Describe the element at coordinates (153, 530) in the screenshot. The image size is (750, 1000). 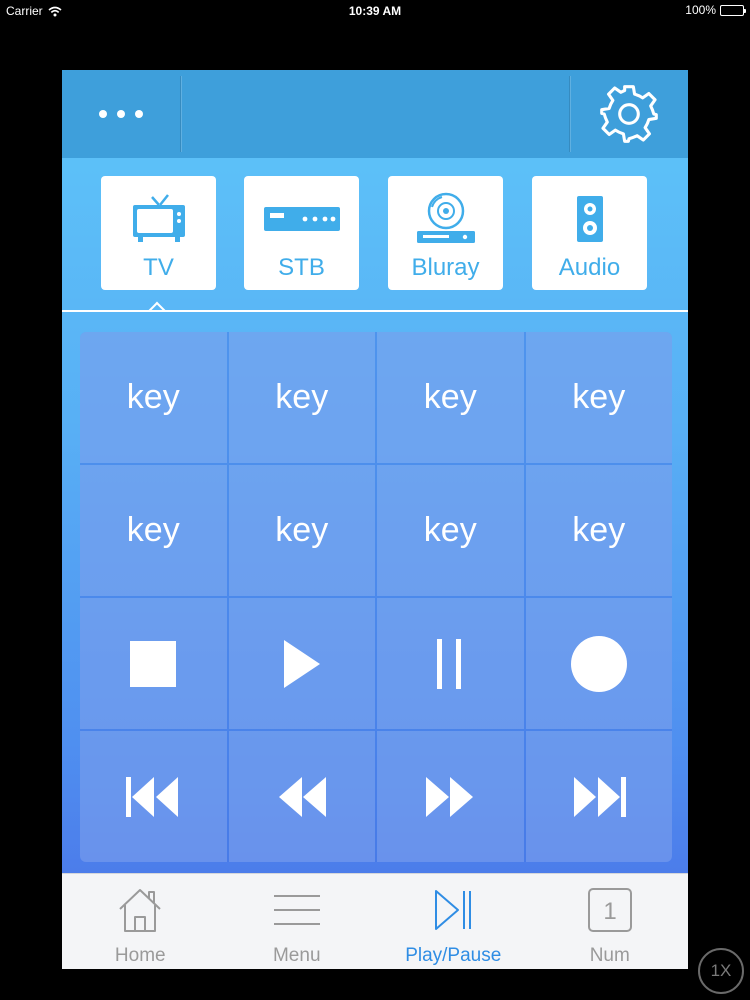
I see `custom-key-5: key` at that location.